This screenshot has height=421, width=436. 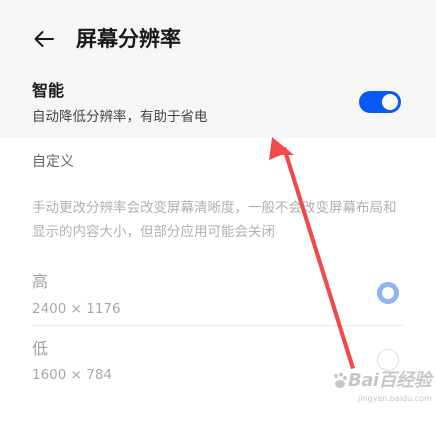 I want to click on watermark-logo: Bai百经验 jingyan.baidu.com, so click(x=382, y=390).